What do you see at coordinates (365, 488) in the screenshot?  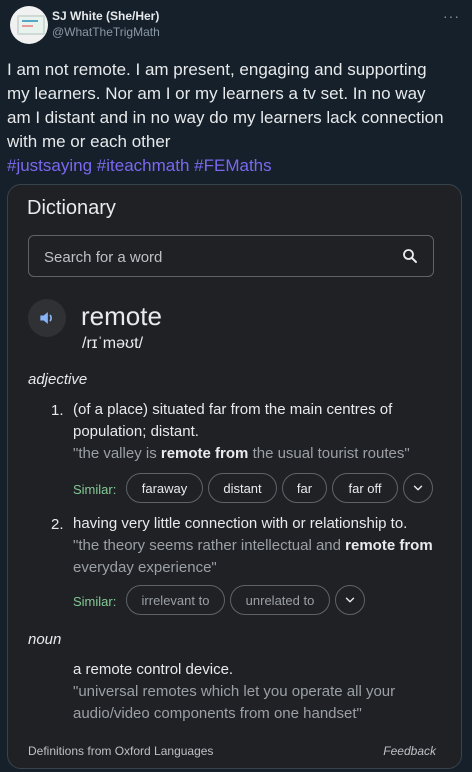 I see `similar-chip-far-off: far off` at bounding box center [365, 488].